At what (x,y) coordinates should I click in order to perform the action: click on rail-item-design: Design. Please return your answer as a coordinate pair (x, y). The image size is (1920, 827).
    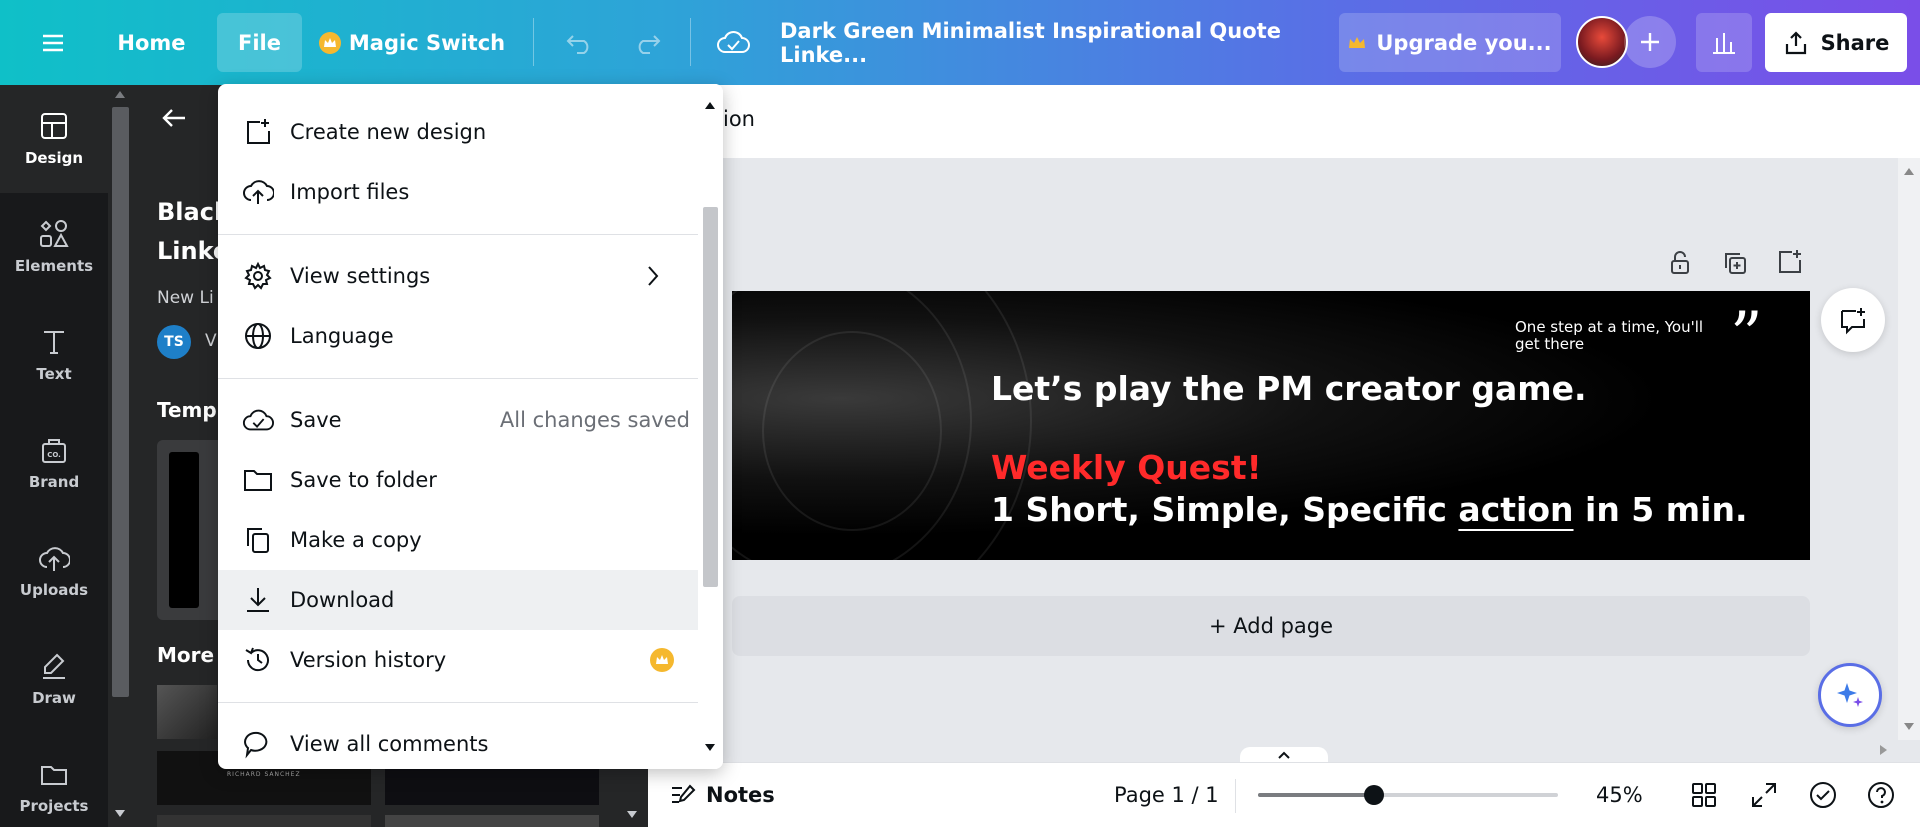
    Looking at the image, I should click on (54, 139).